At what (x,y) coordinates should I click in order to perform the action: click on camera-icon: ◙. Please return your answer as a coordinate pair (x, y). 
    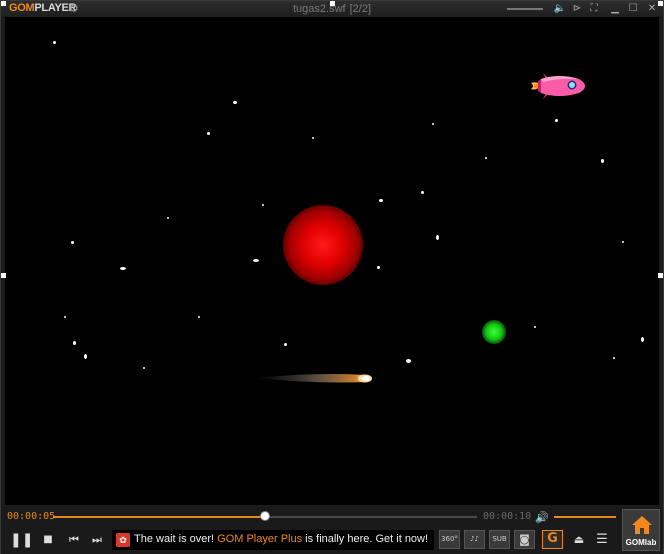
    Looking at the image, I should click on (524, 539).